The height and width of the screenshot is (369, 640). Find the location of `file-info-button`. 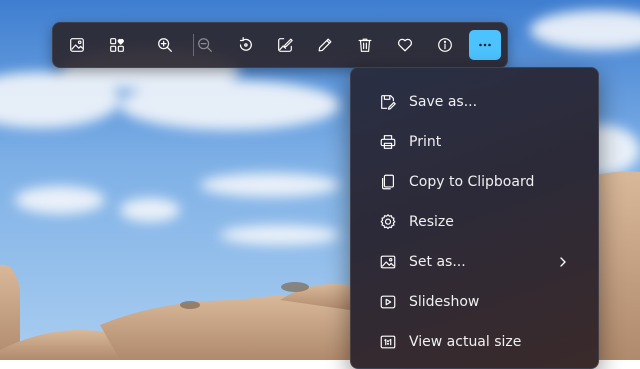

file-info-button is located at coordinates (445, 45).